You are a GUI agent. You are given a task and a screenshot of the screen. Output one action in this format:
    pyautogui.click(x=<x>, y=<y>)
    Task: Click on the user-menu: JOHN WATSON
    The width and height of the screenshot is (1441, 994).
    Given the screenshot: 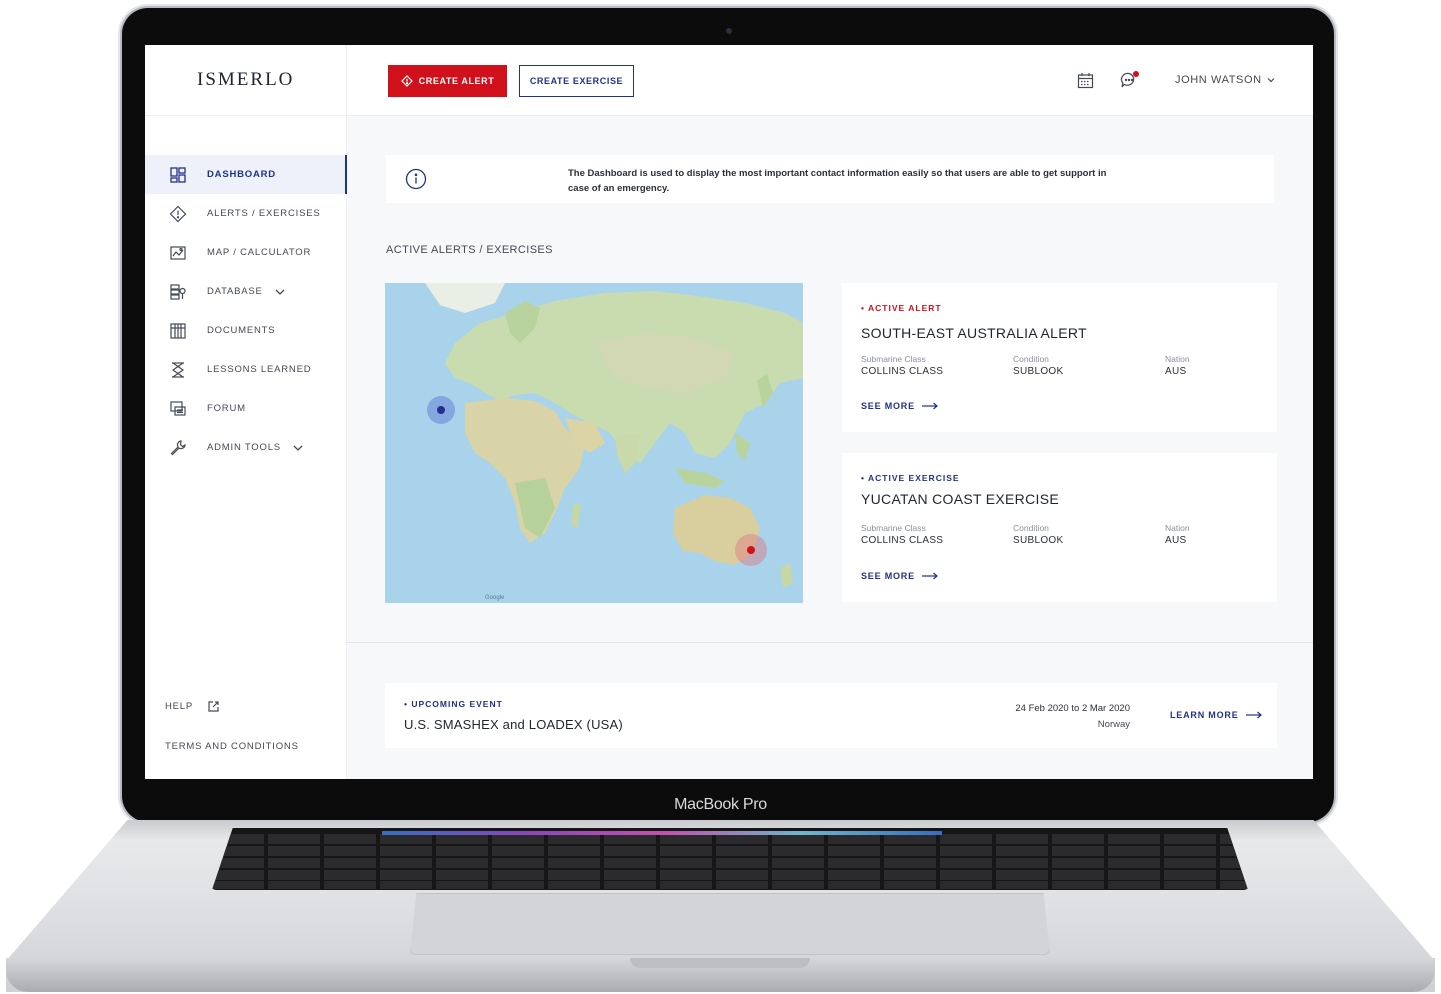 What is the action you would take?
    pyautogui.click(x=1225, y=80)
    